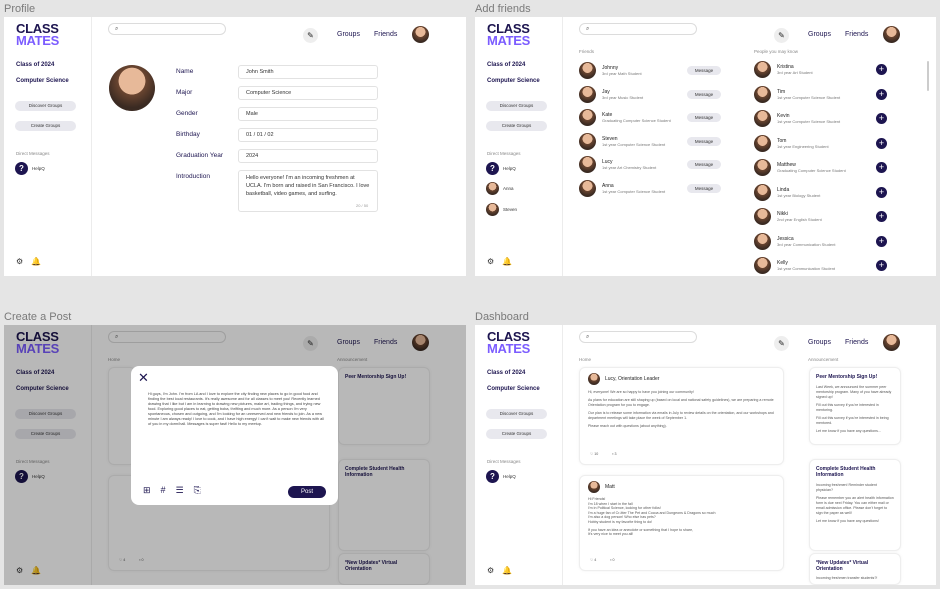 The height and width of the screenshot is (589, 940). What do you see at coordinates (308, 93) in the screenshot?
I see `major-field: Computer Science` at bounding box center [308, 93].